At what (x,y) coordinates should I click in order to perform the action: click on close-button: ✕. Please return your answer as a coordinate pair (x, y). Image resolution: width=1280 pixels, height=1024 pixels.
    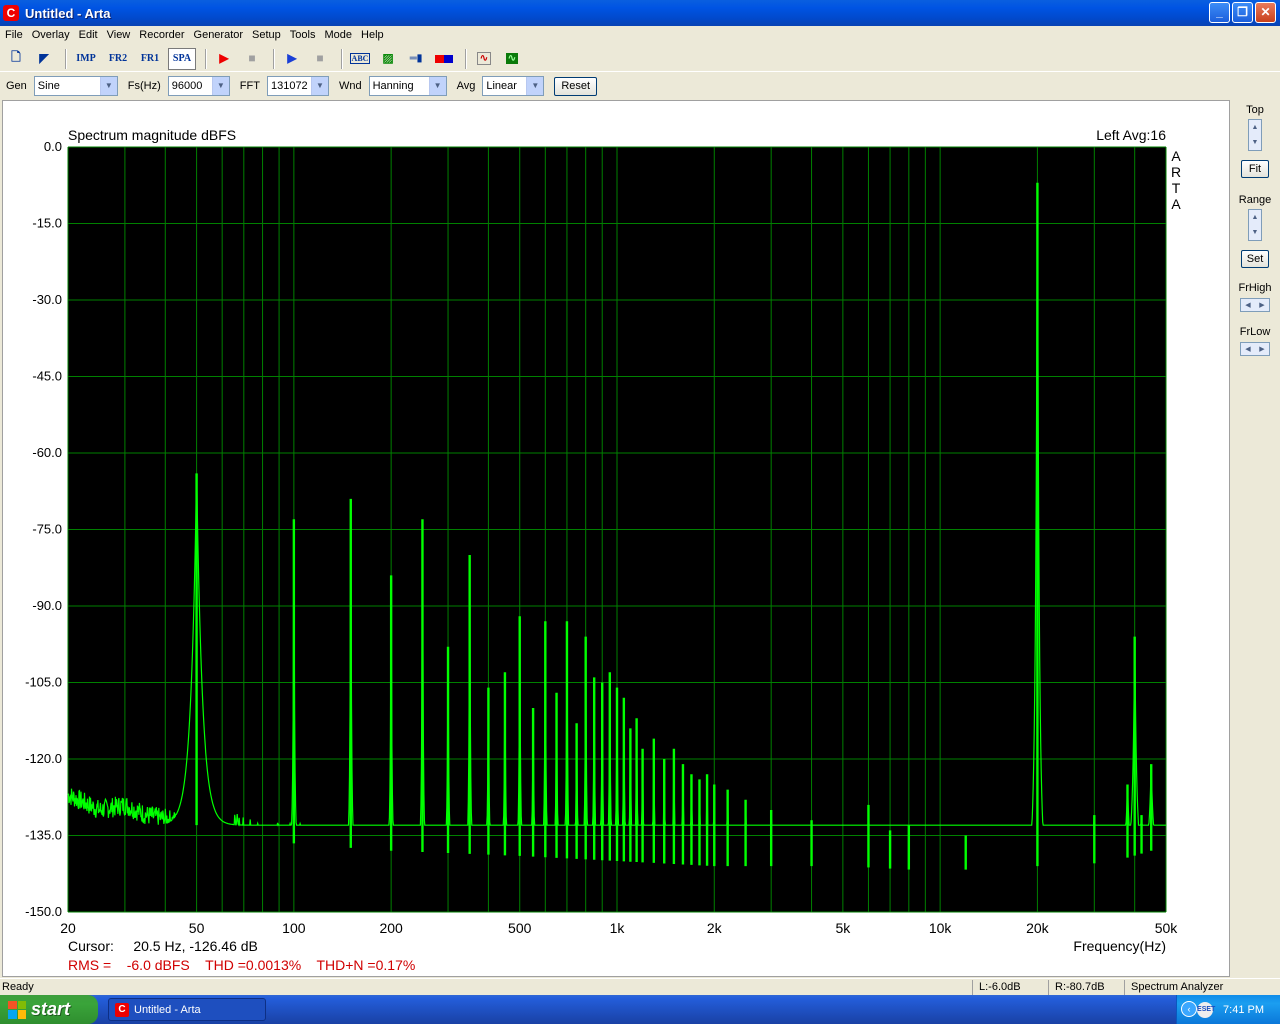
    Looking at the image, I should click on (1265, 12).